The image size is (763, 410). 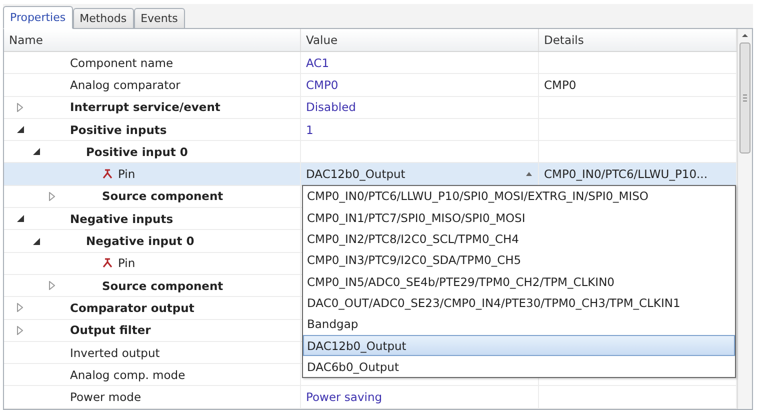 I want to click on property-value: Power saving, so click(x=344, y=397).